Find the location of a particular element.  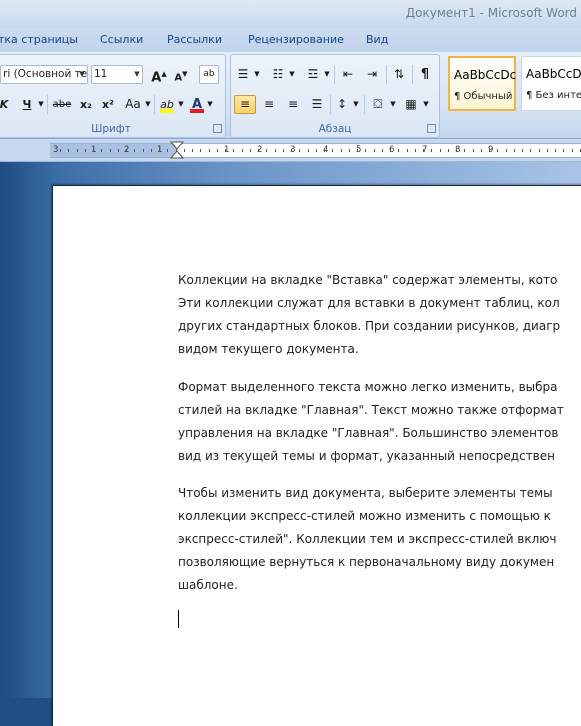

window-title: Документ1 - Microsoft Word is located at coordinates (491, 13).